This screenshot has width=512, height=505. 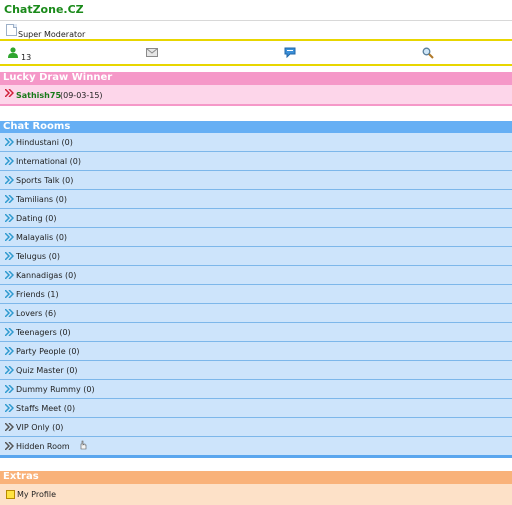 I want to click on chat-room-label: Party People (0), so click(x=48, y=351).